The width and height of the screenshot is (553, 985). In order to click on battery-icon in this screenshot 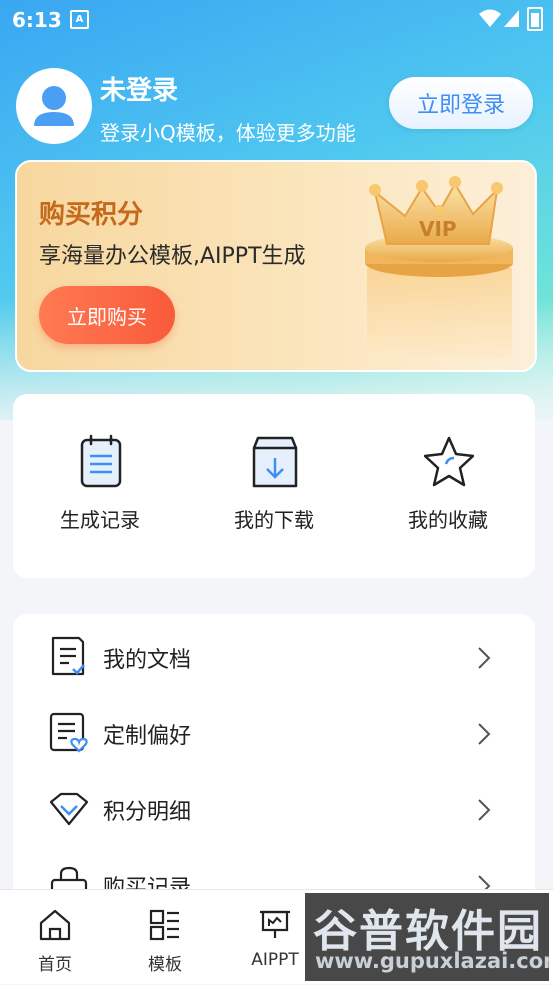, I will do `click(535, 19)`.